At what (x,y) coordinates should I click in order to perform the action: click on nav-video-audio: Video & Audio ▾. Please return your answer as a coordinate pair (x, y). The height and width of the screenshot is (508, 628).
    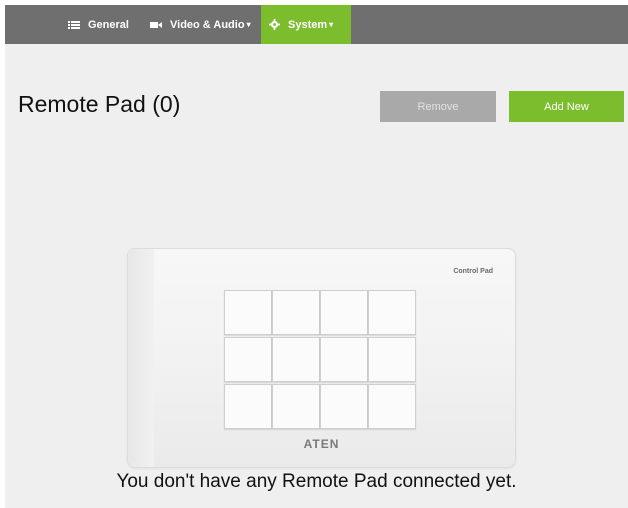
    Looking at the image, I should click on (200, 24).